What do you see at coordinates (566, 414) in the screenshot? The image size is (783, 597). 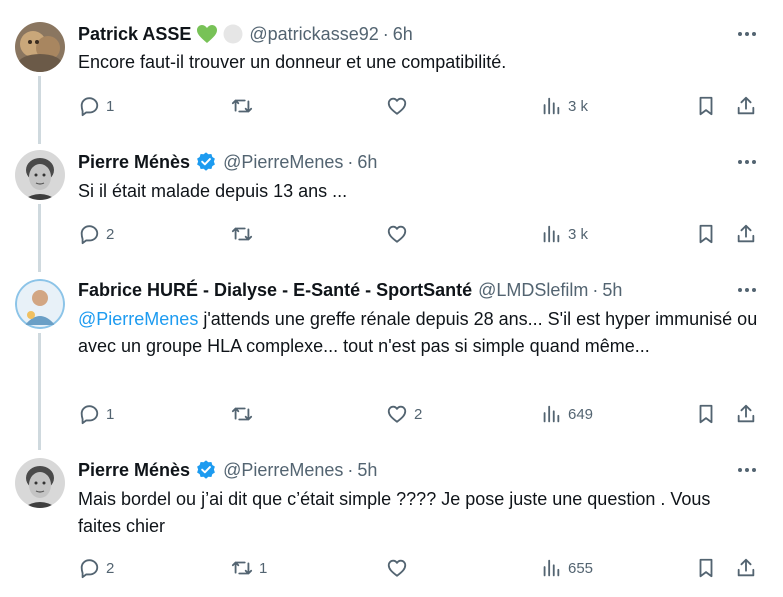 I see `views-button: 649` at bounding box center [566, 414].